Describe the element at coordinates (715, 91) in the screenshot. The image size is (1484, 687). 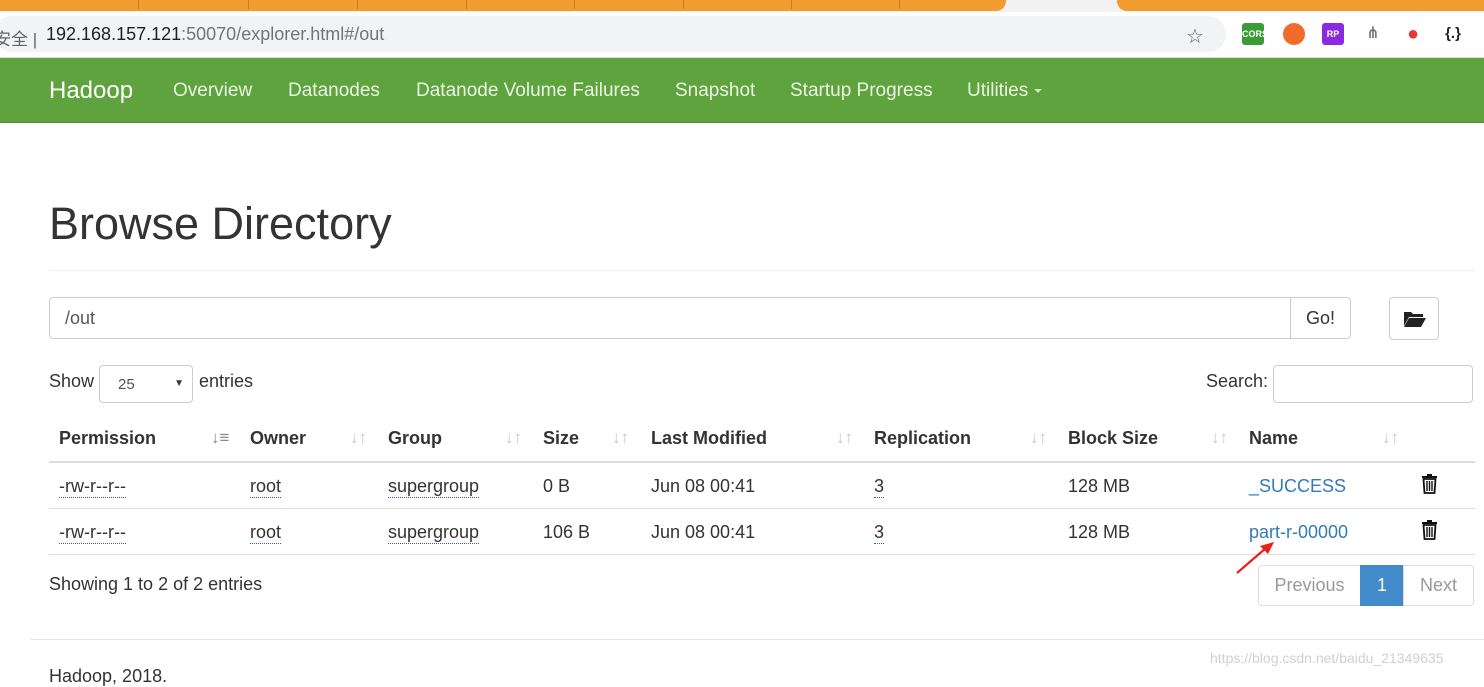
I see `nav-snapshot: Snapshot` at that location.